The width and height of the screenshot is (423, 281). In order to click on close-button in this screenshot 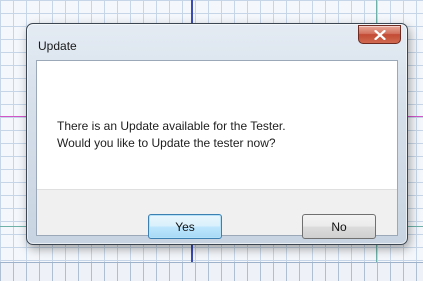, I will do `click(379, 34)`.